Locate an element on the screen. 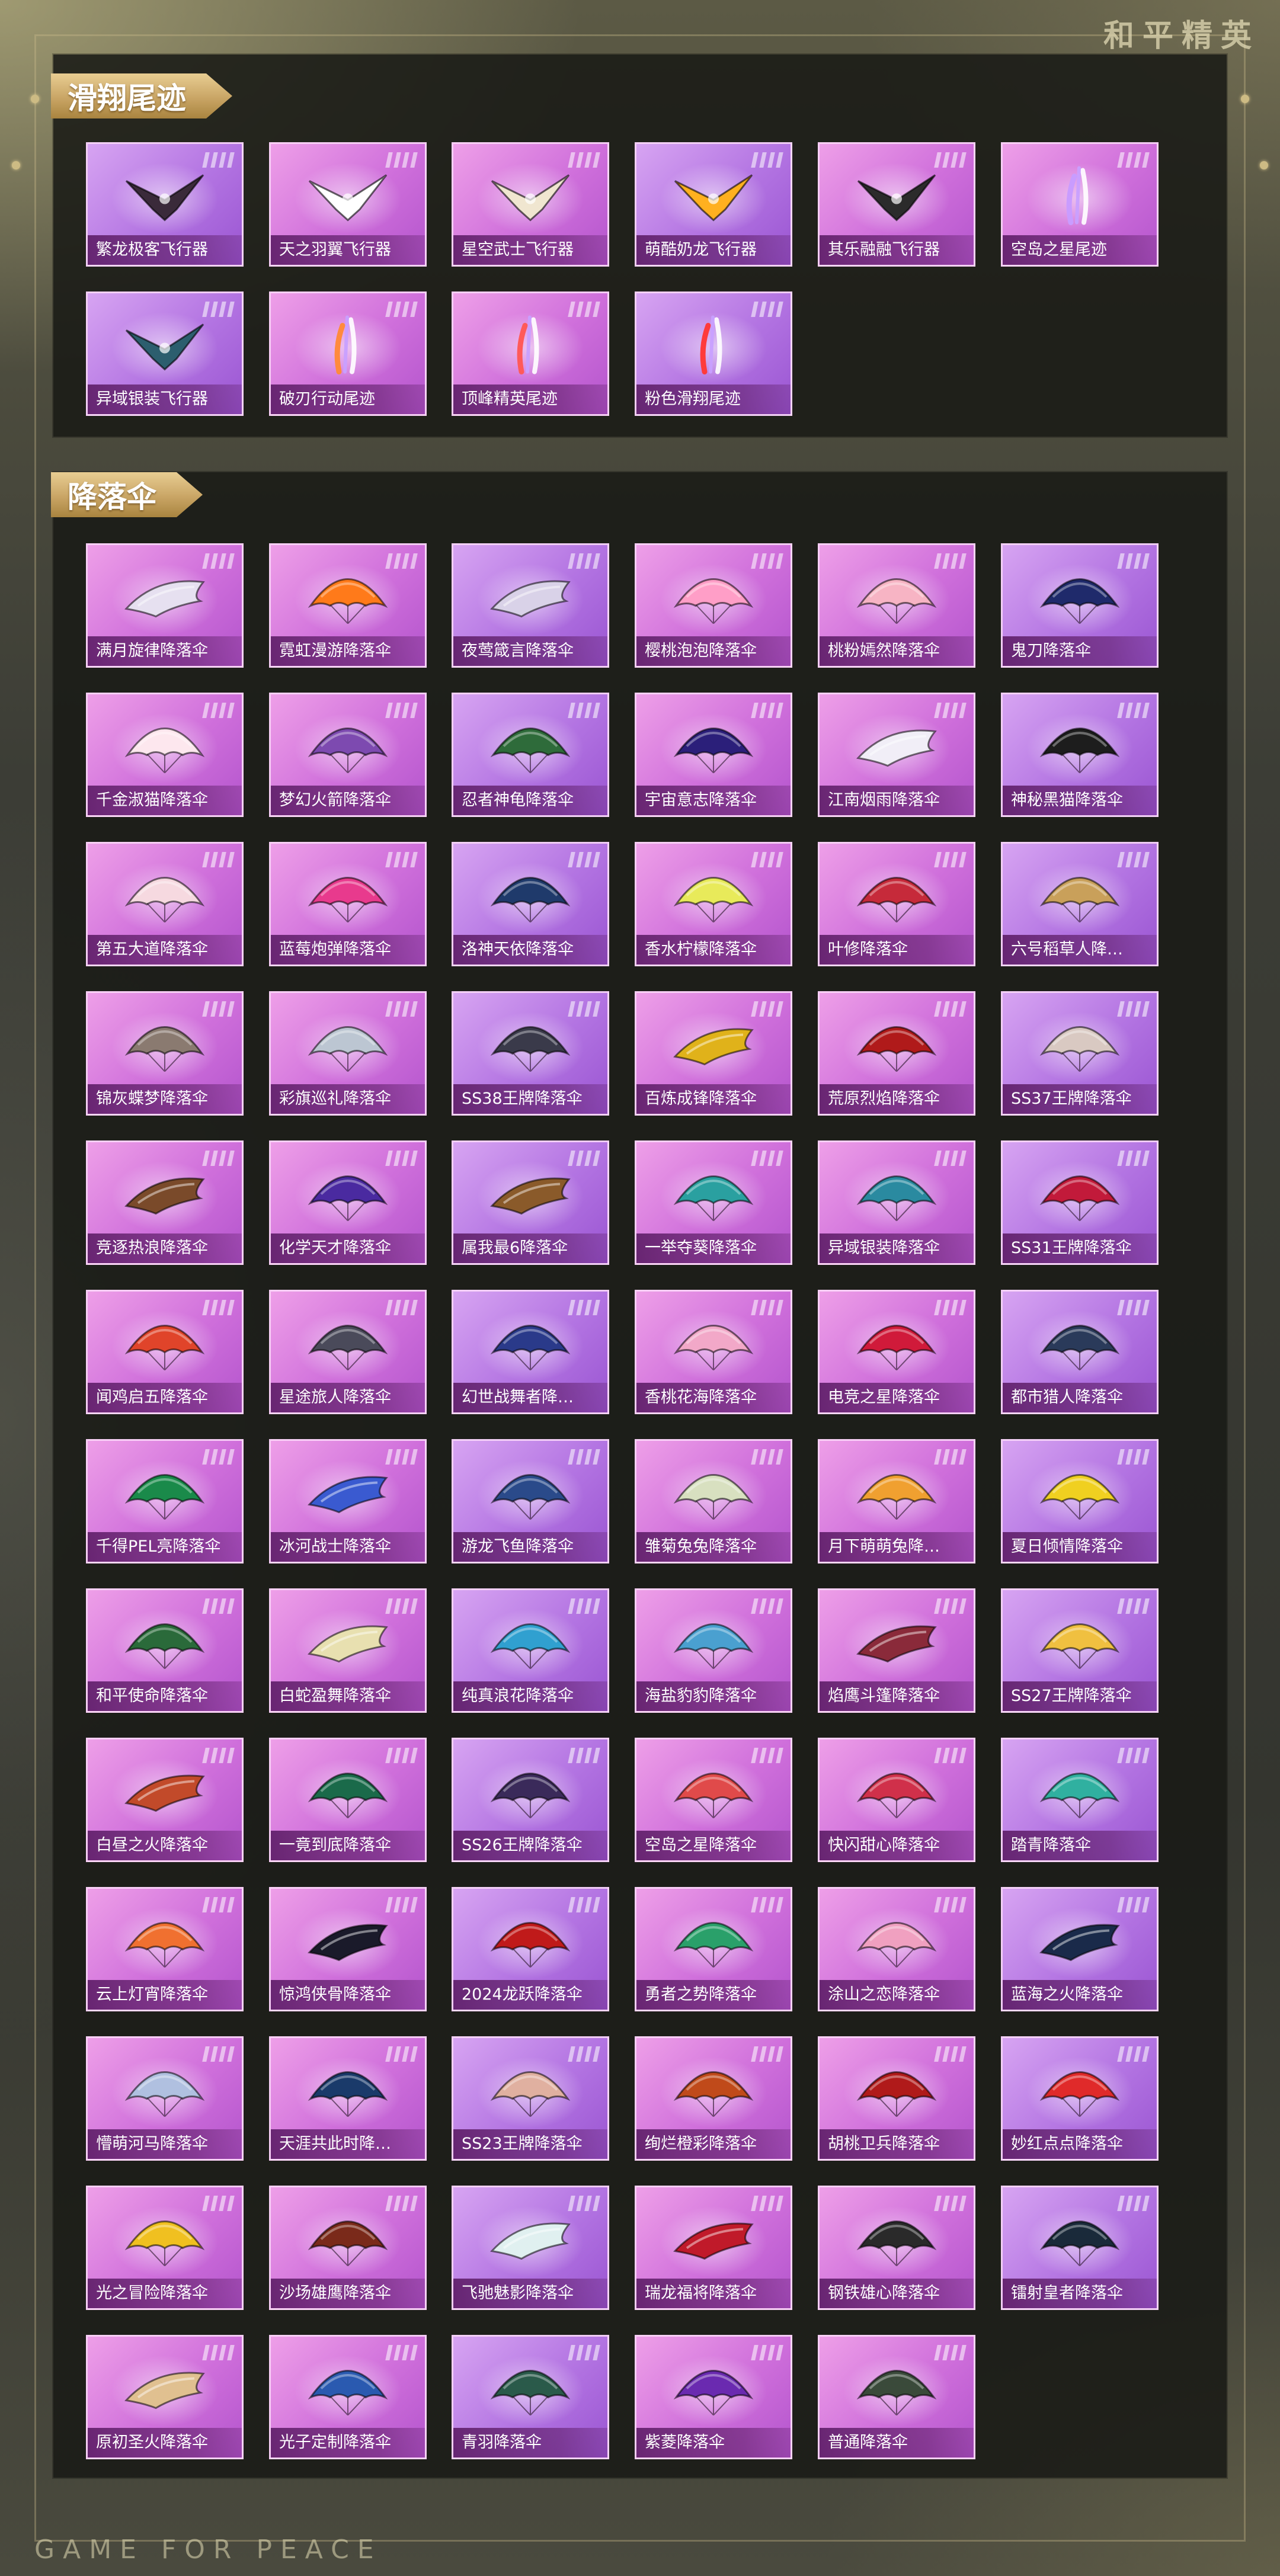 The width and height of the screenshot is (1280, 2576). item-name: 都市猎人降落伞 is located at coordinates (1080, 1397).